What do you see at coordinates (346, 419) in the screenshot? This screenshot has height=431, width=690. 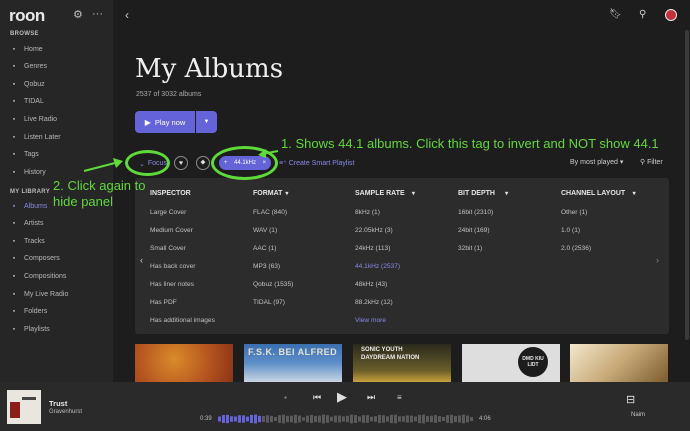 I see `progress-waveform` at bounding box center [346, 419].